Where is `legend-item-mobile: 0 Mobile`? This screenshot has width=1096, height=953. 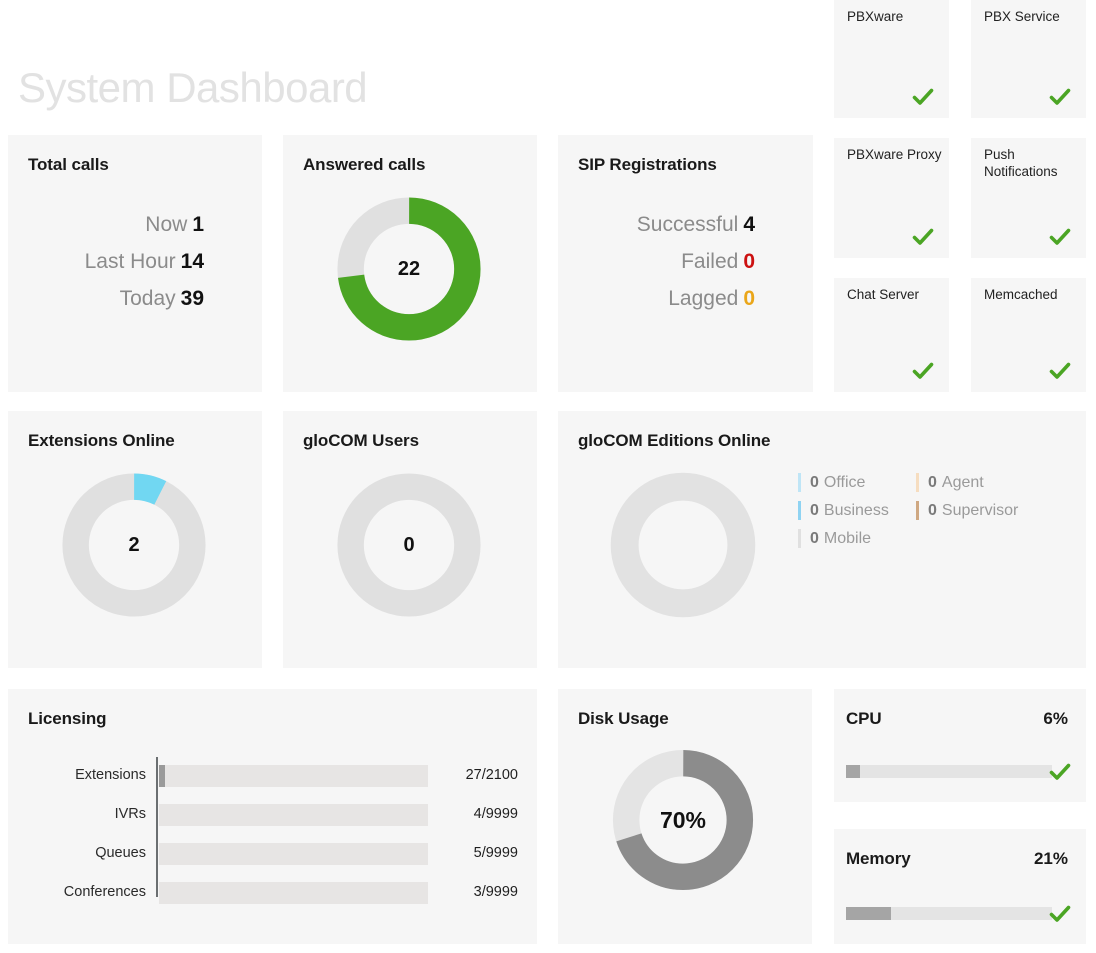
legend-item-mobile: 0 Mobile is located at coordinates (857, 538).